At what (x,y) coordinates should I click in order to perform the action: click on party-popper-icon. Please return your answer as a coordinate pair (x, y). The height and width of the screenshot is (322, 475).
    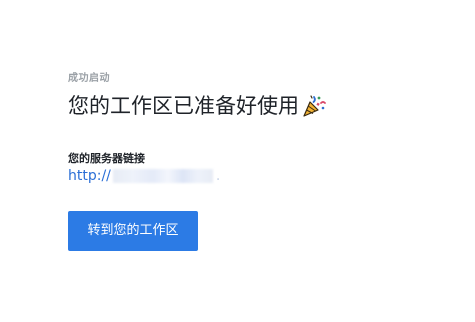
    Looking at the image, I should click on (314, 106).